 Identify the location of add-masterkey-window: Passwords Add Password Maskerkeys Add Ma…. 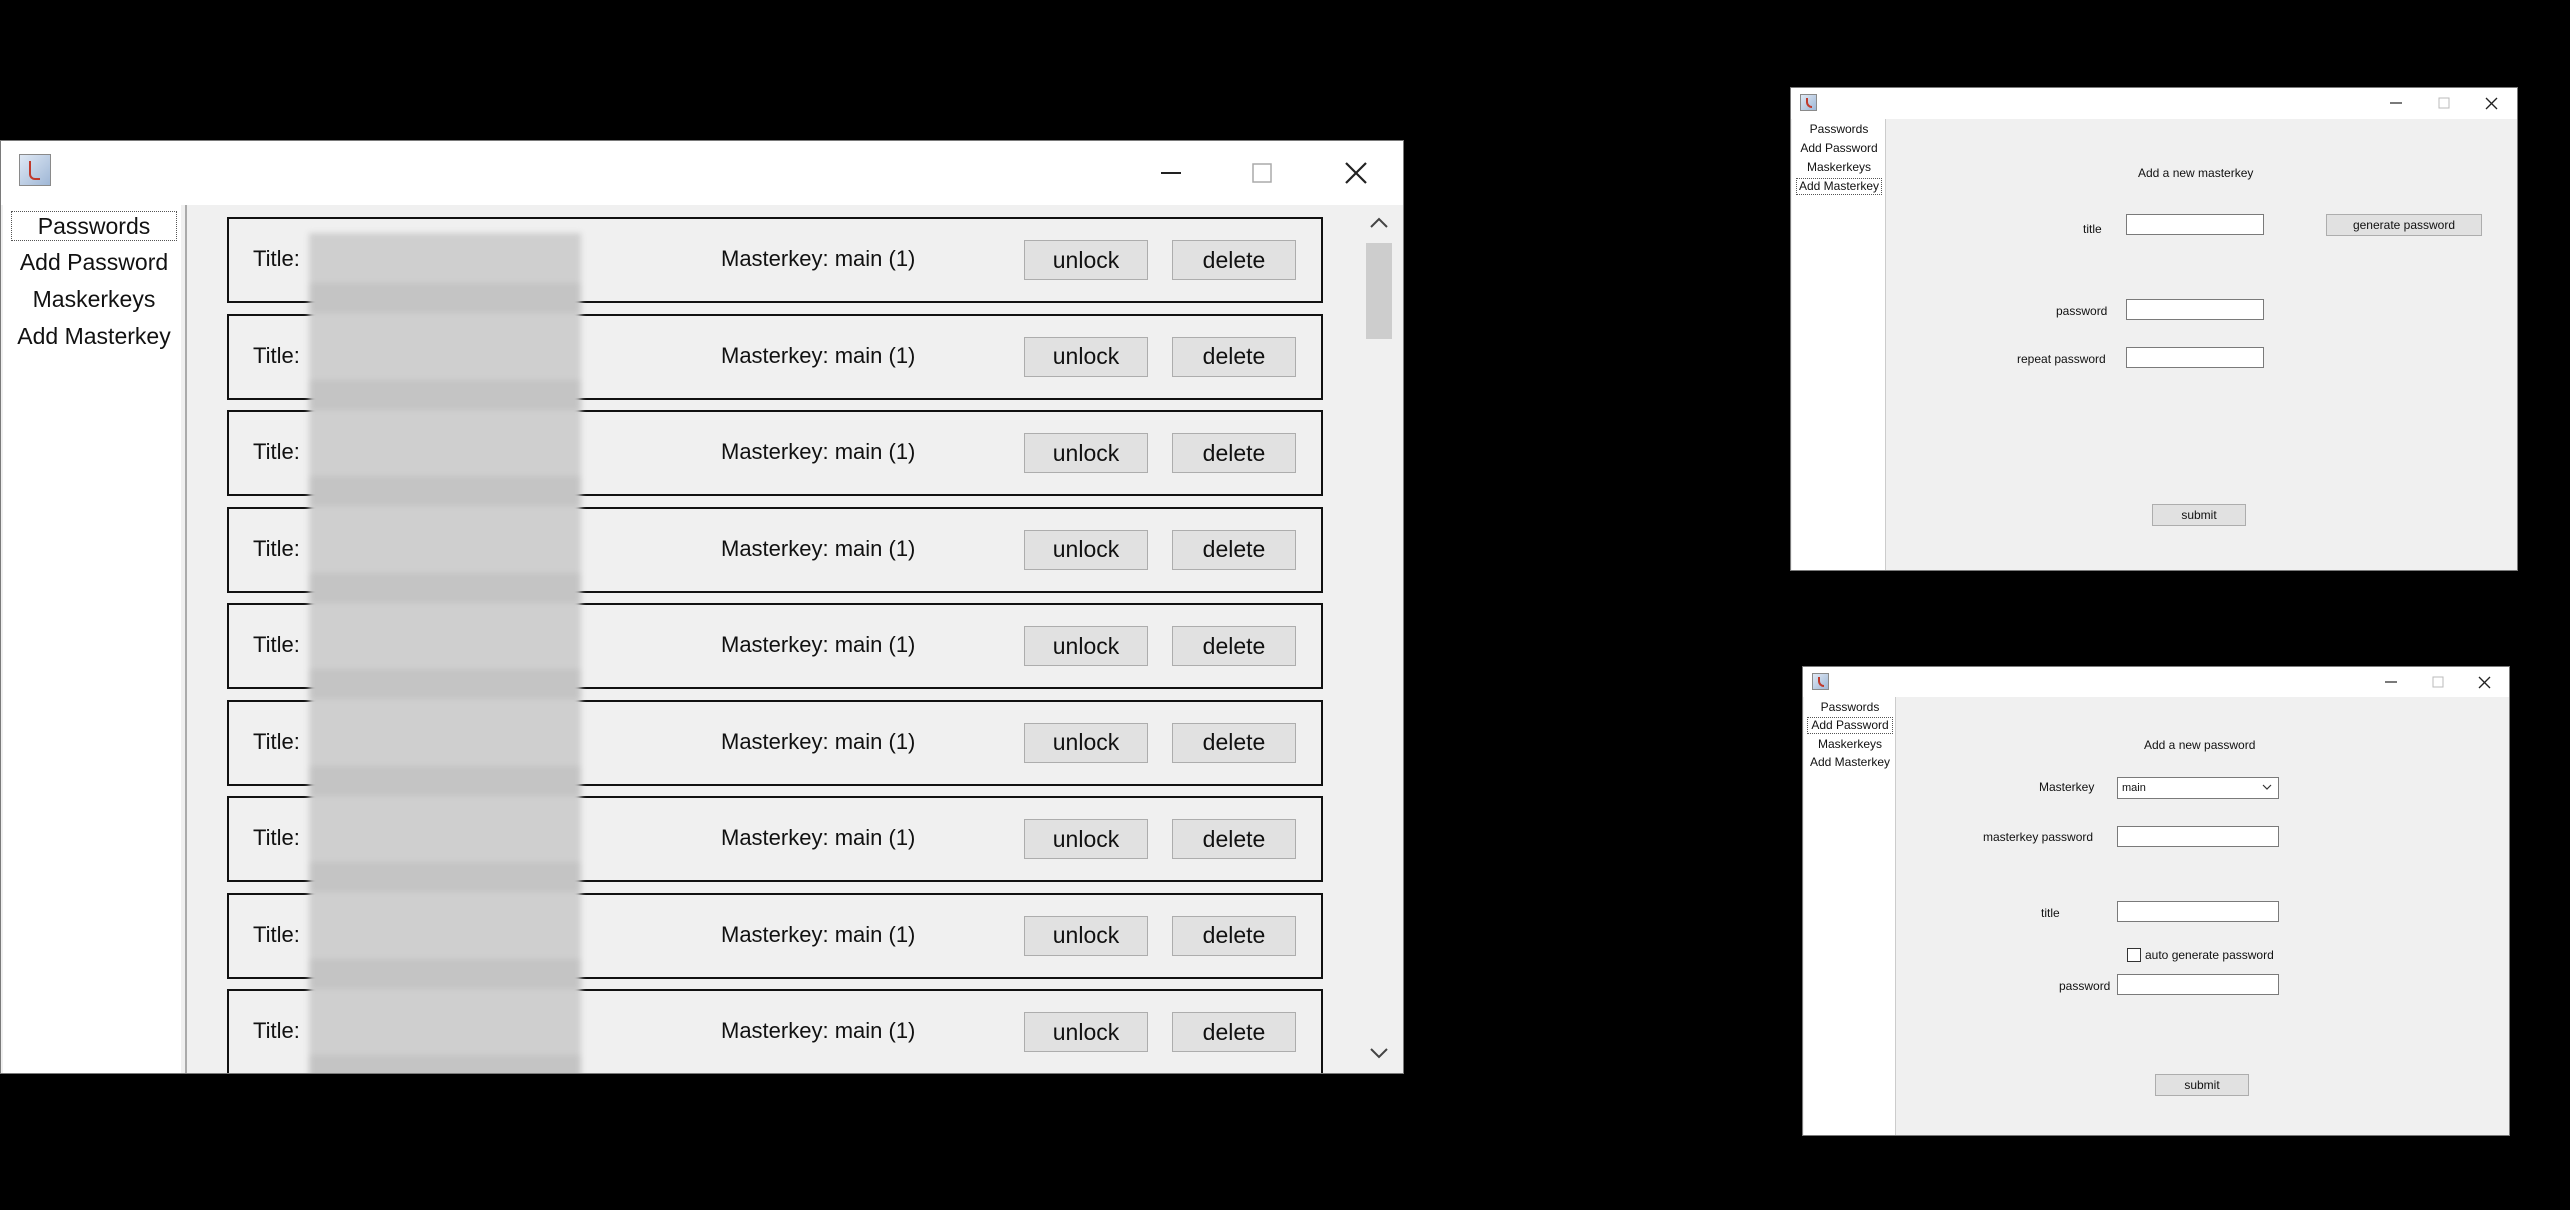
(2154, 329).